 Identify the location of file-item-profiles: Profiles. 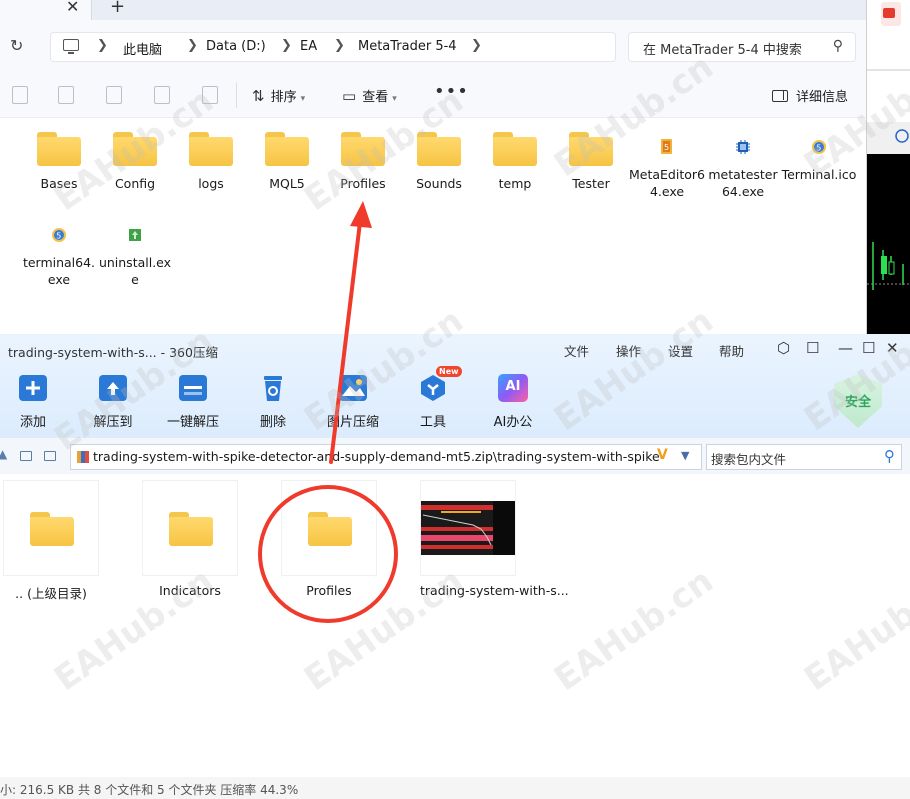
(363, 162).